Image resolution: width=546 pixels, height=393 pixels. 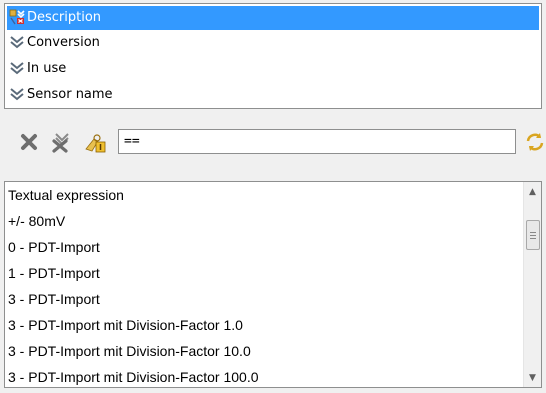 What do you see at coordinates (532, 377) in the screenshot?
I see `scroll-down-arrow-icon: ▼` at bounding box center [532, 377].